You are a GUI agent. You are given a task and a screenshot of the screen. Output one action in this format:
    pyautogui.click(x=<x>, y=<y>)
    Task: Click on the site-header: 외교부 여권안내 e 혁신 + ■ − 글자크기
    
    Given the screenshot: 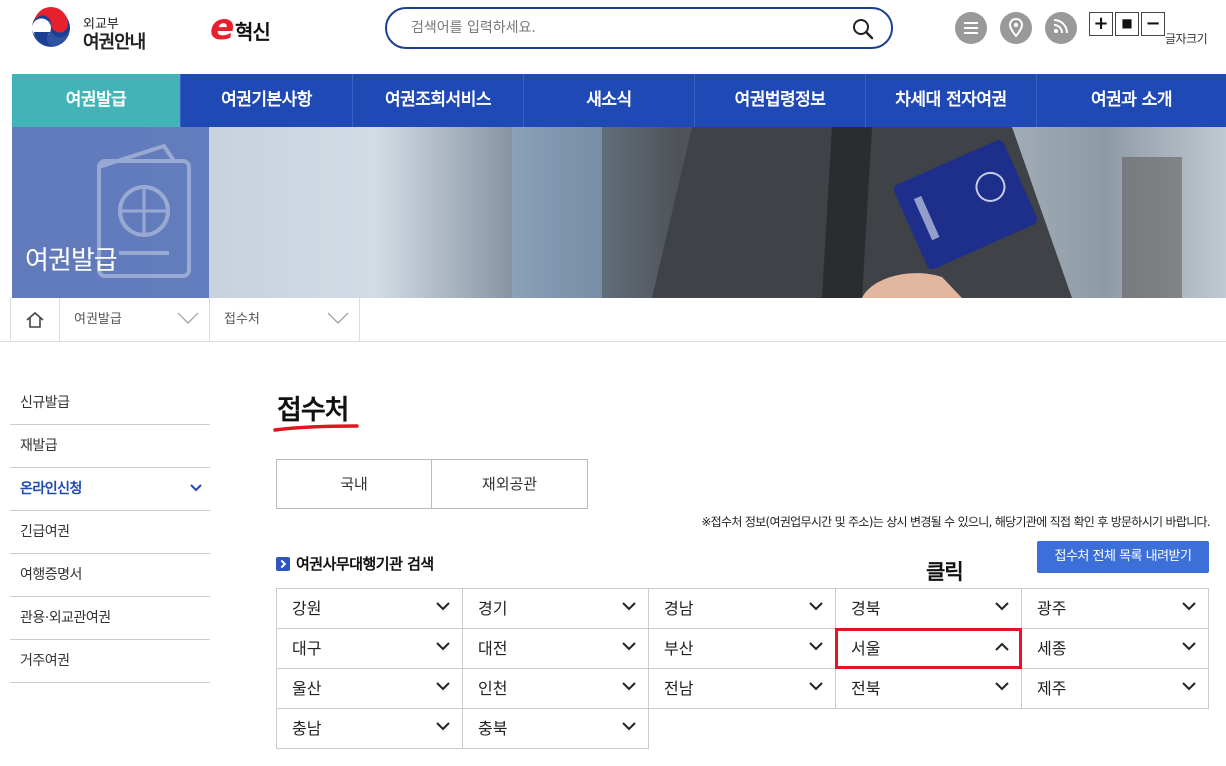 What is the action you would take?
    pyautogui.click(x=613, y=37)
    